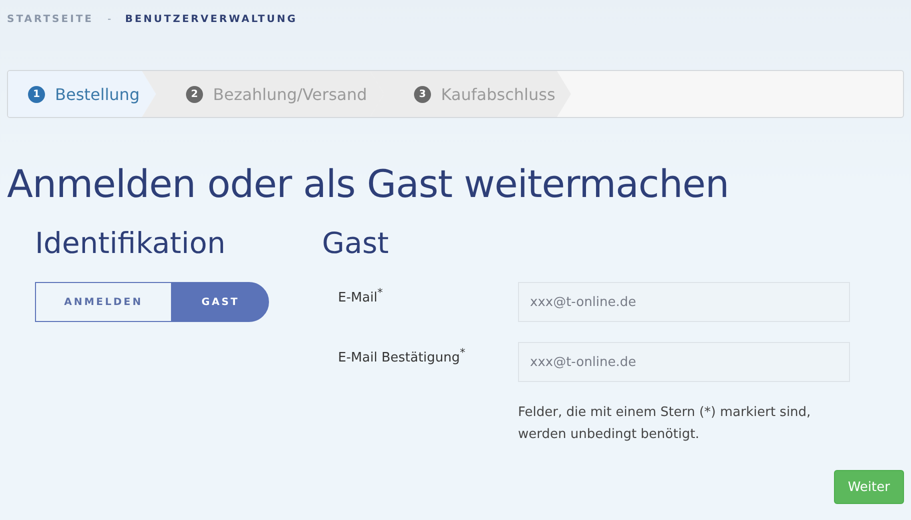  What do you see at coordinates (211, 19) in the screenshot?
I see `breadcrumb-link: BENUTZERVERWALTUNG` at bounding box center [211, 19].